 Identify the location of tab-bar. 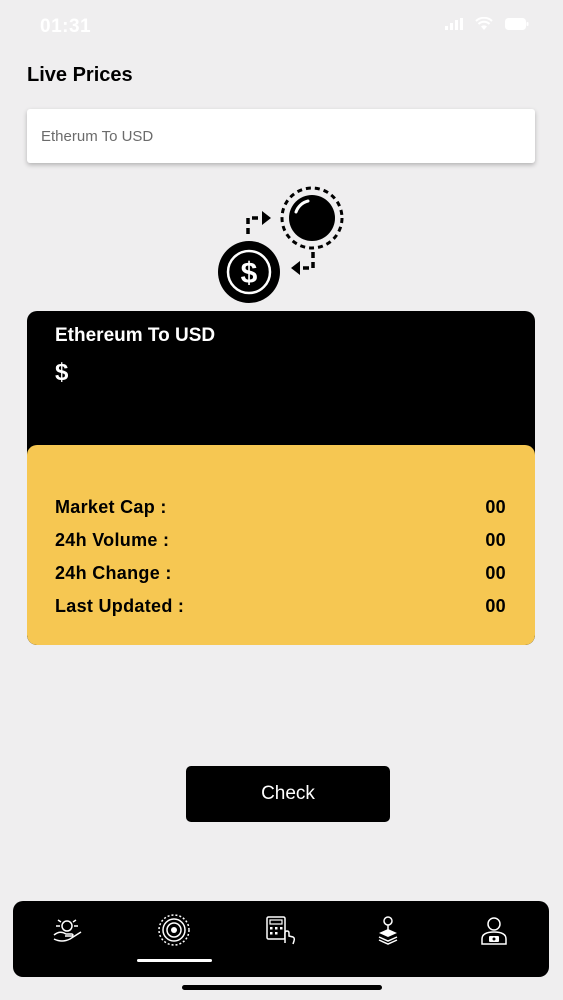
(281, 939).